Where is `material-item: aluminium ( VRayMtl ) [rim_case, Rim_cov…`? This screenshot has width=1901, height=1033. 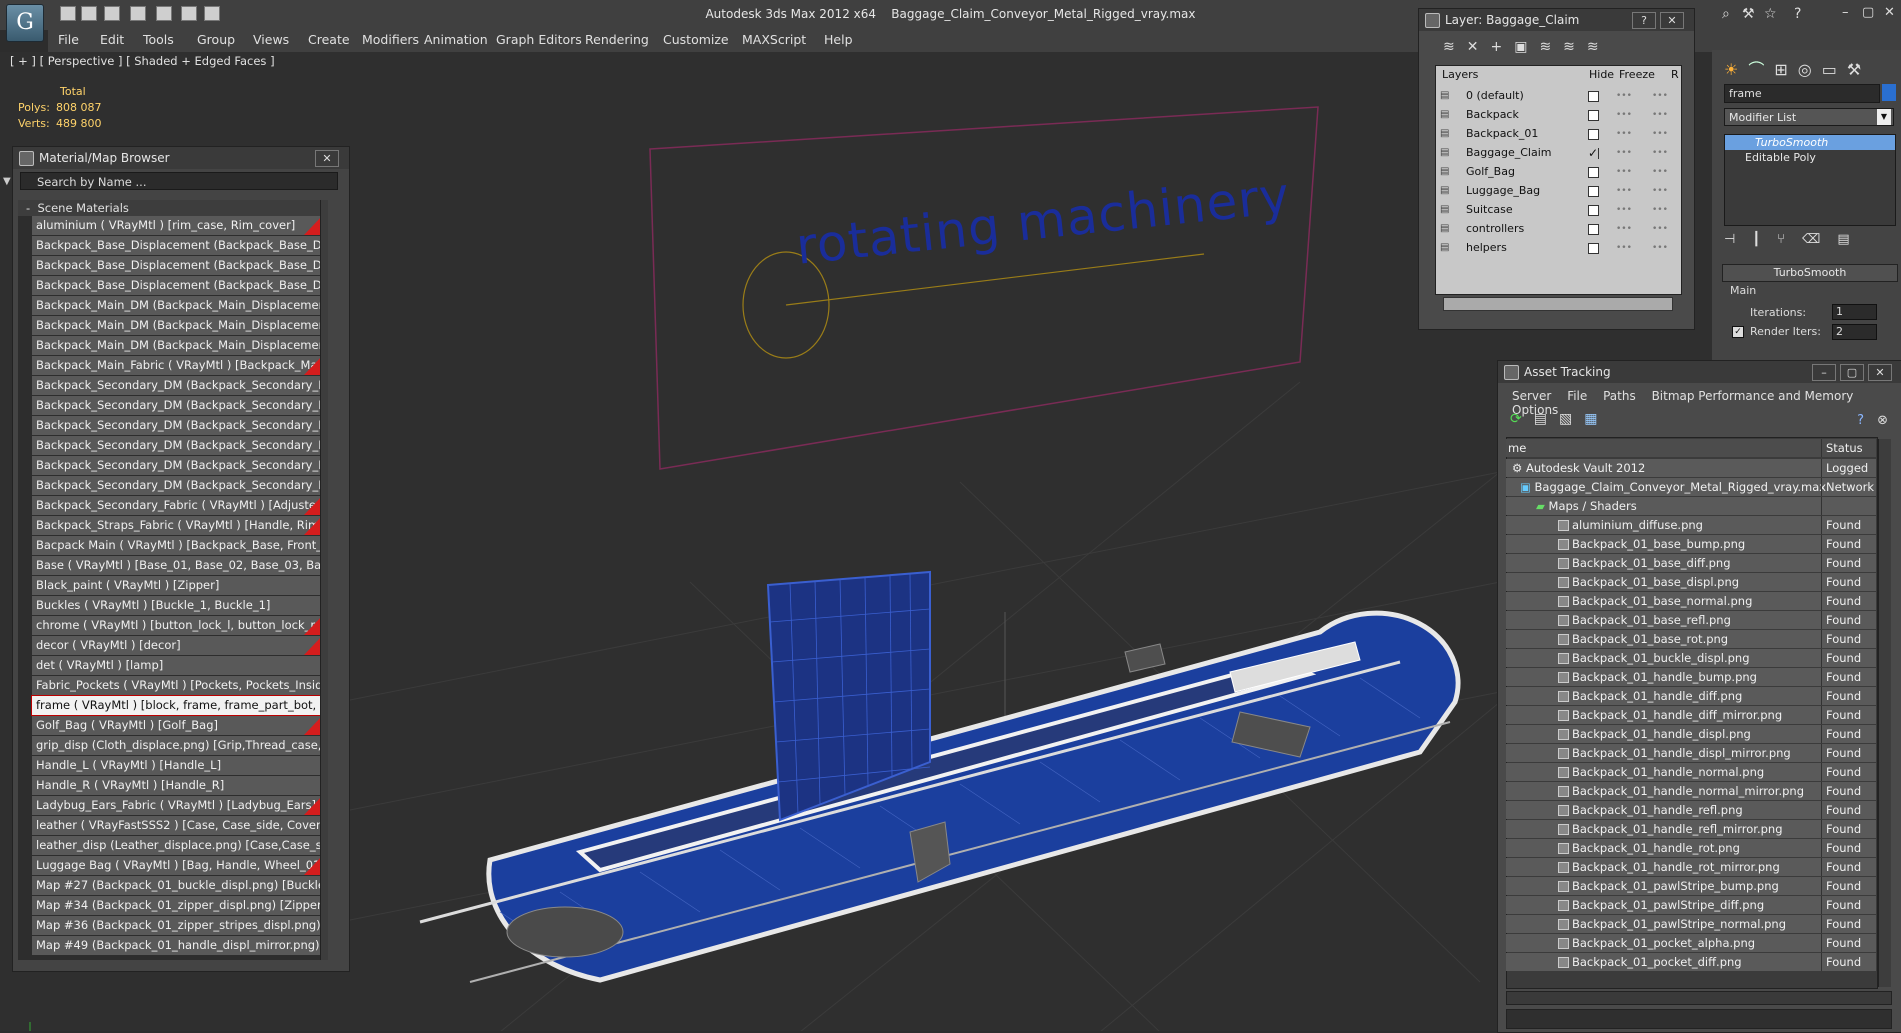
material-item: aluminium ( VRayMtl ) [rim_case, Rim_cov… is located at coordinates (177, 225).